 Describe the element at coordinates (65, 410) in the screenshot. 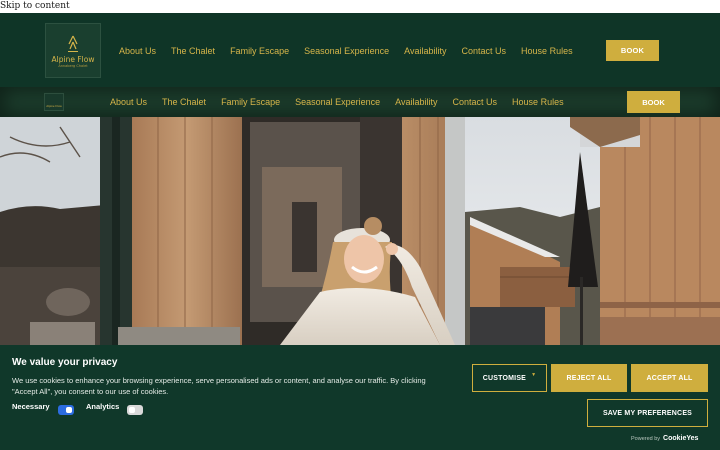

I see `necessary-toggle-switch` at that location.